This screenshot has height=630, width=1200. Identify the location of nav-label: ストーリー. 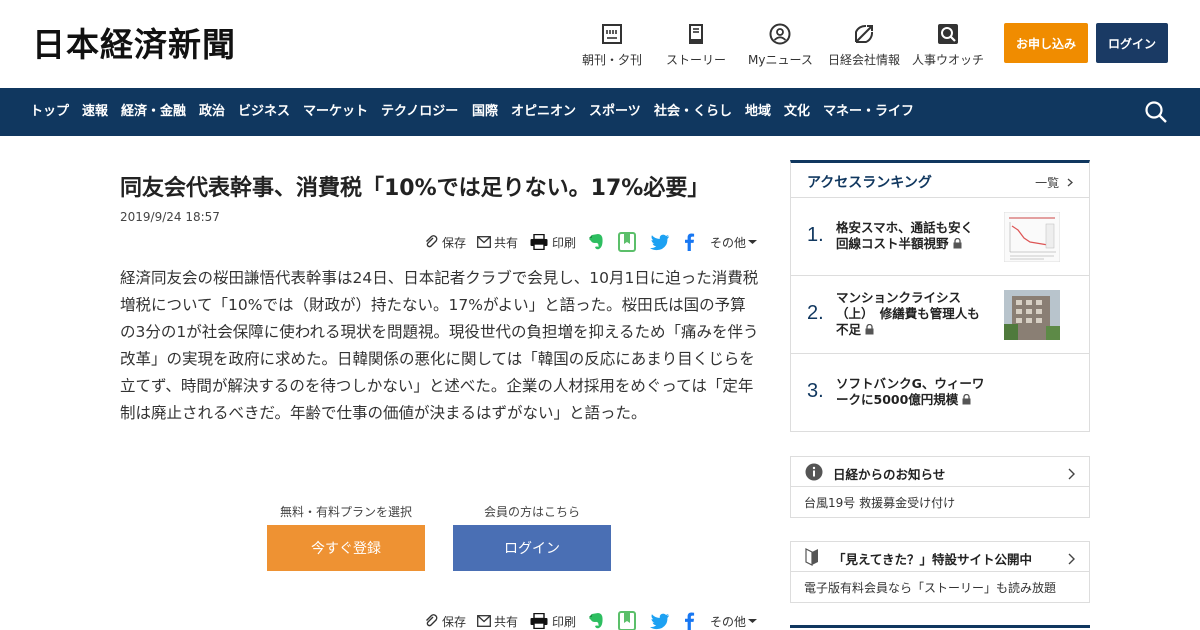
(696, 60).